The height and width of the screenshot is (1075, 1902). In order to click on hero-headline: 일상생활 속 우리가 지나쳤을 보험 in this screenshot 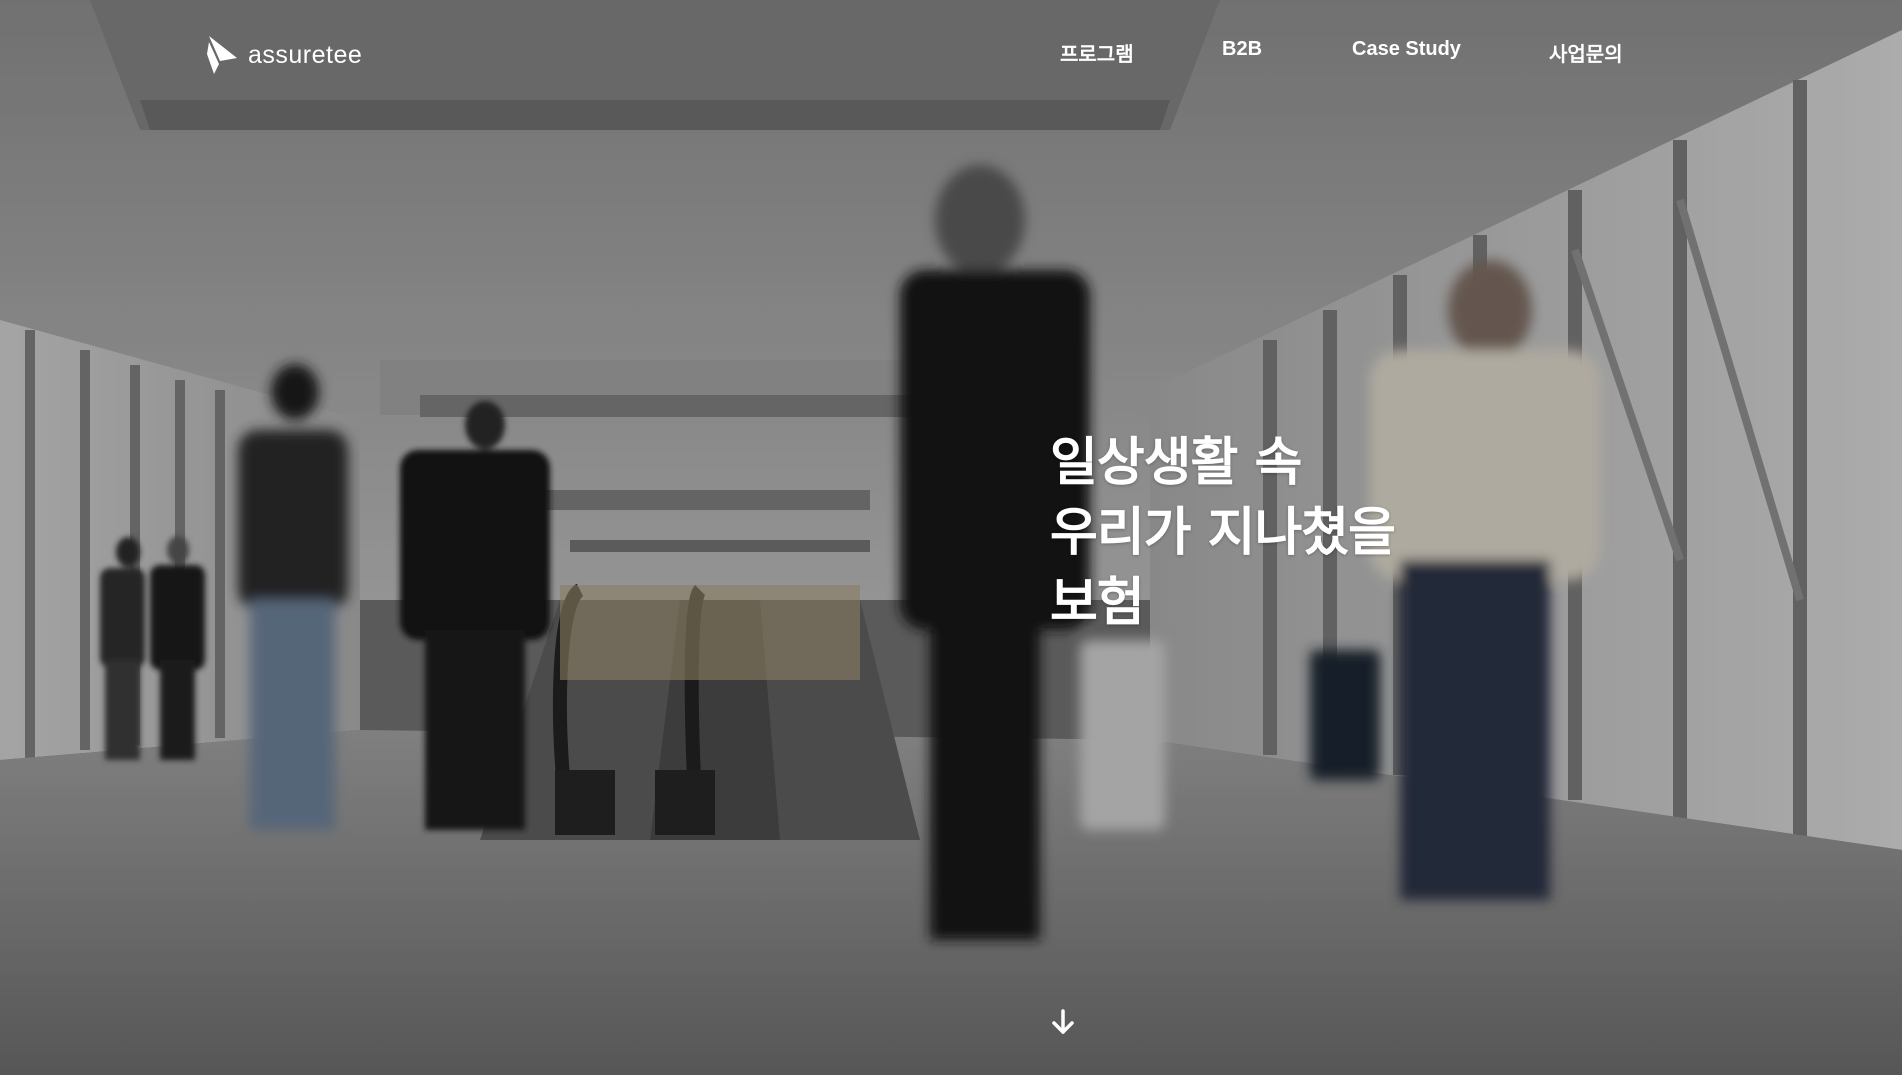, I will do `click(1223, 533)`.